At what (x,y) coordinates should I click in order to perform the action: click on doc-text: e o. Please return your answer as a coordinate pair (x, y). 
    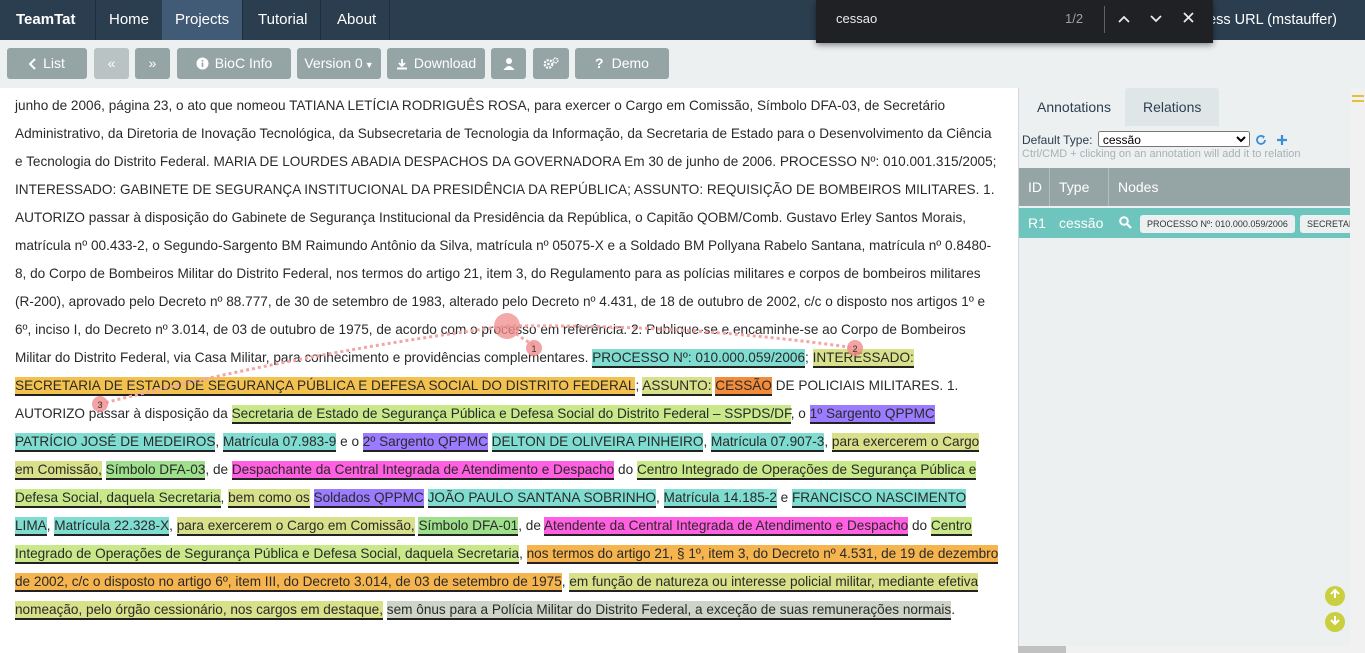
    Looking at the image, I should click on (349, 441).